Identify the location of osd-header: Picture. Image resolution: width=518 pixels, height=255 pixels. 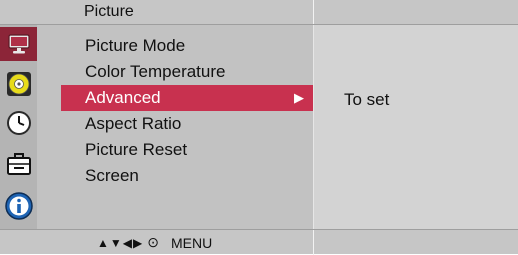
(259, 12).